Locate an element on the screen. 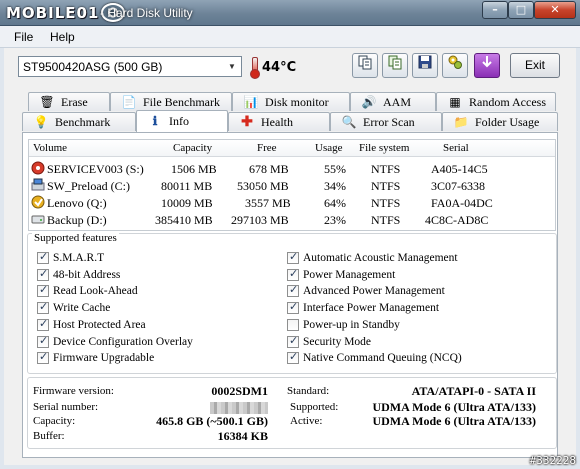  firmware-value: 0002SDM1 is located at coordinates (239, 391).